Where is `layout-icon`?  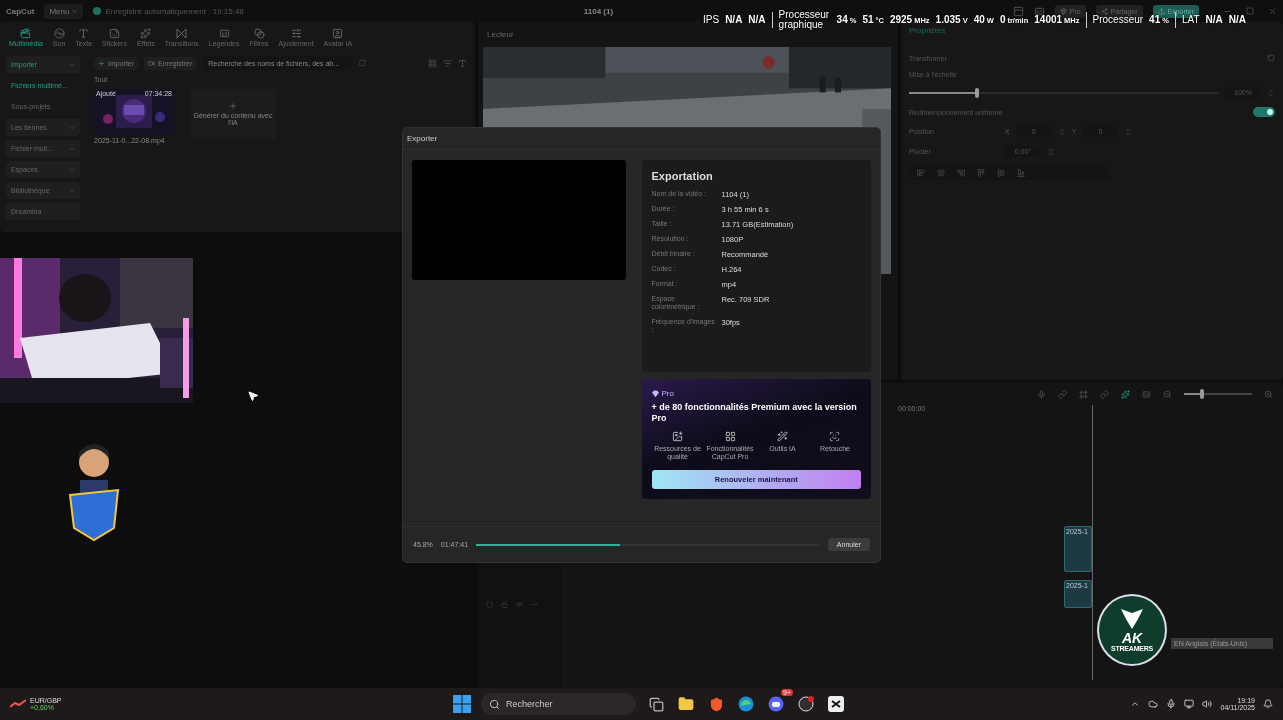
layout-icon is located at coordinates (1018, 11).